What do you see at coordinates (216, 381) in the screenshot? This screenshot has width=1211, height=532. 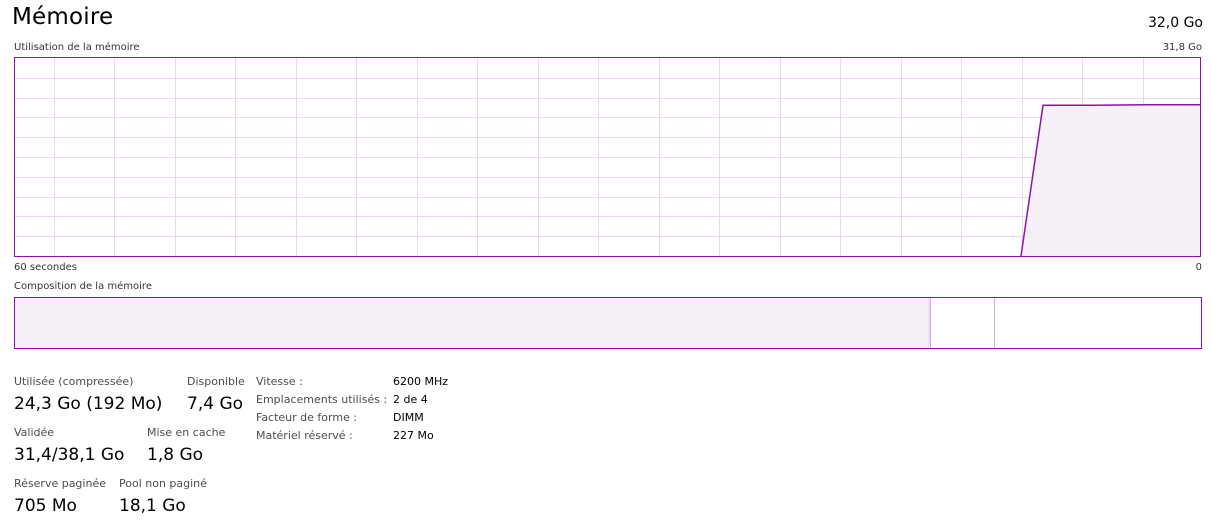 I see `available-label: Disponible` at bounding box center [216, 381].